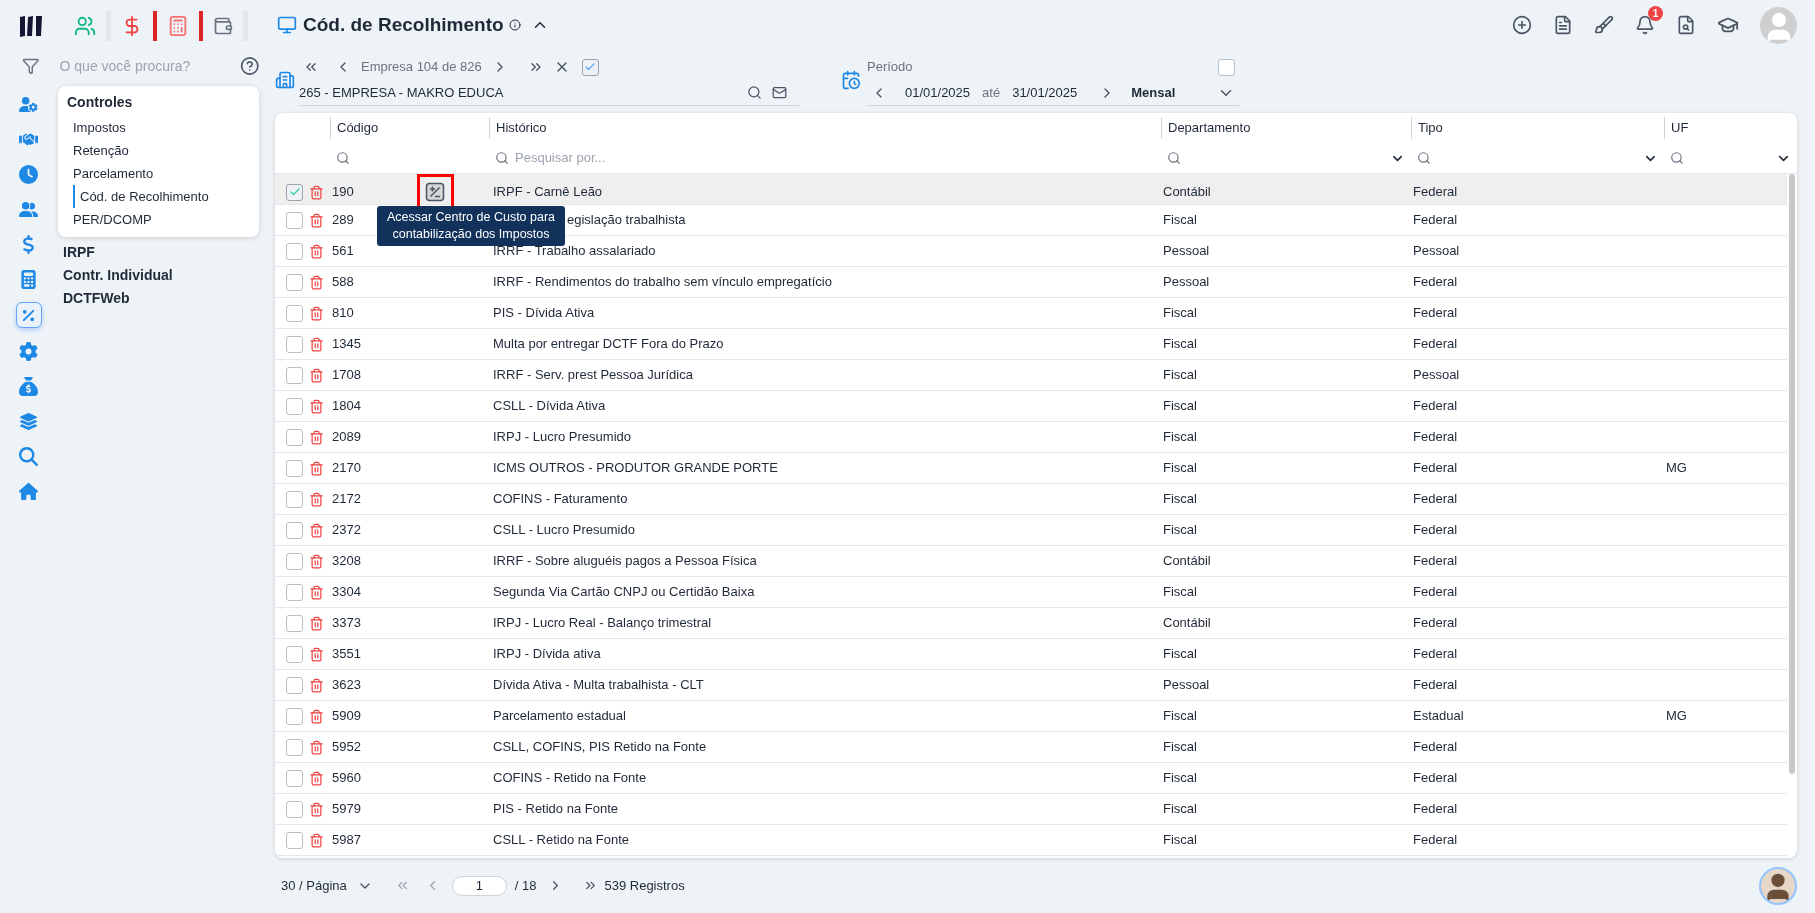  What do you see at coordinates (85, 26) in the screenshot?
I see `users-icon` at bounding box center [85, 26].